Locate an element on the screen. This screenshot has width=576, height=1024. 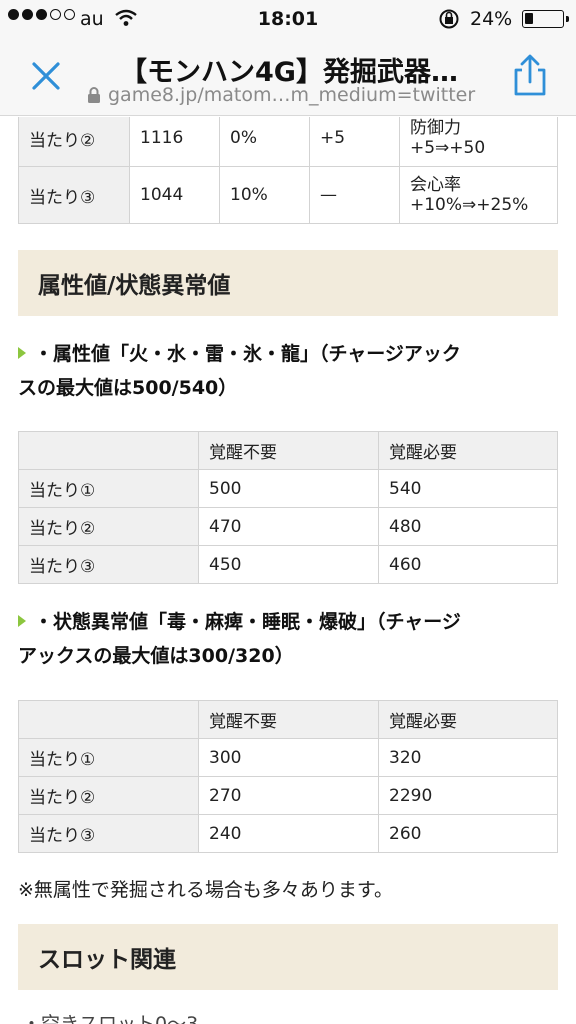
table-cell: — is located at coordinates (354, 195).